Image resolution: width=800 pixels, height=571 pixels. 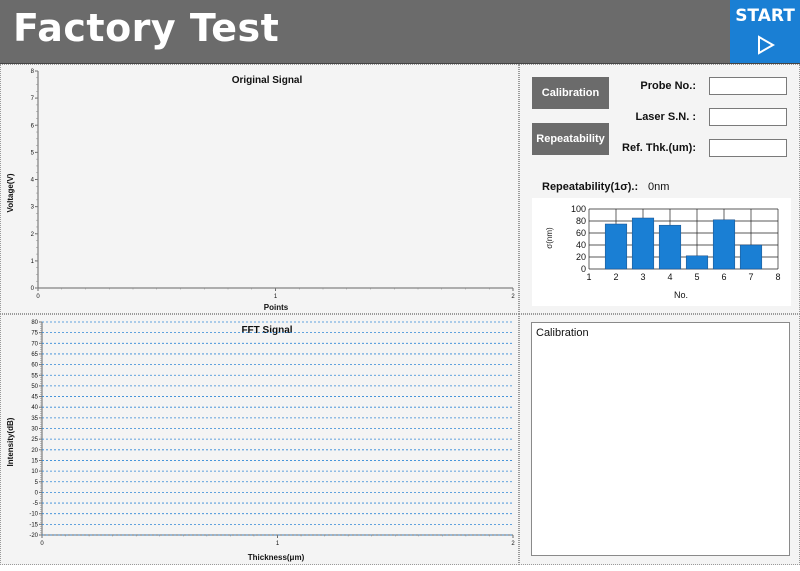 I want to click on chart-title: Original Signal, so click(x=267, y=80).